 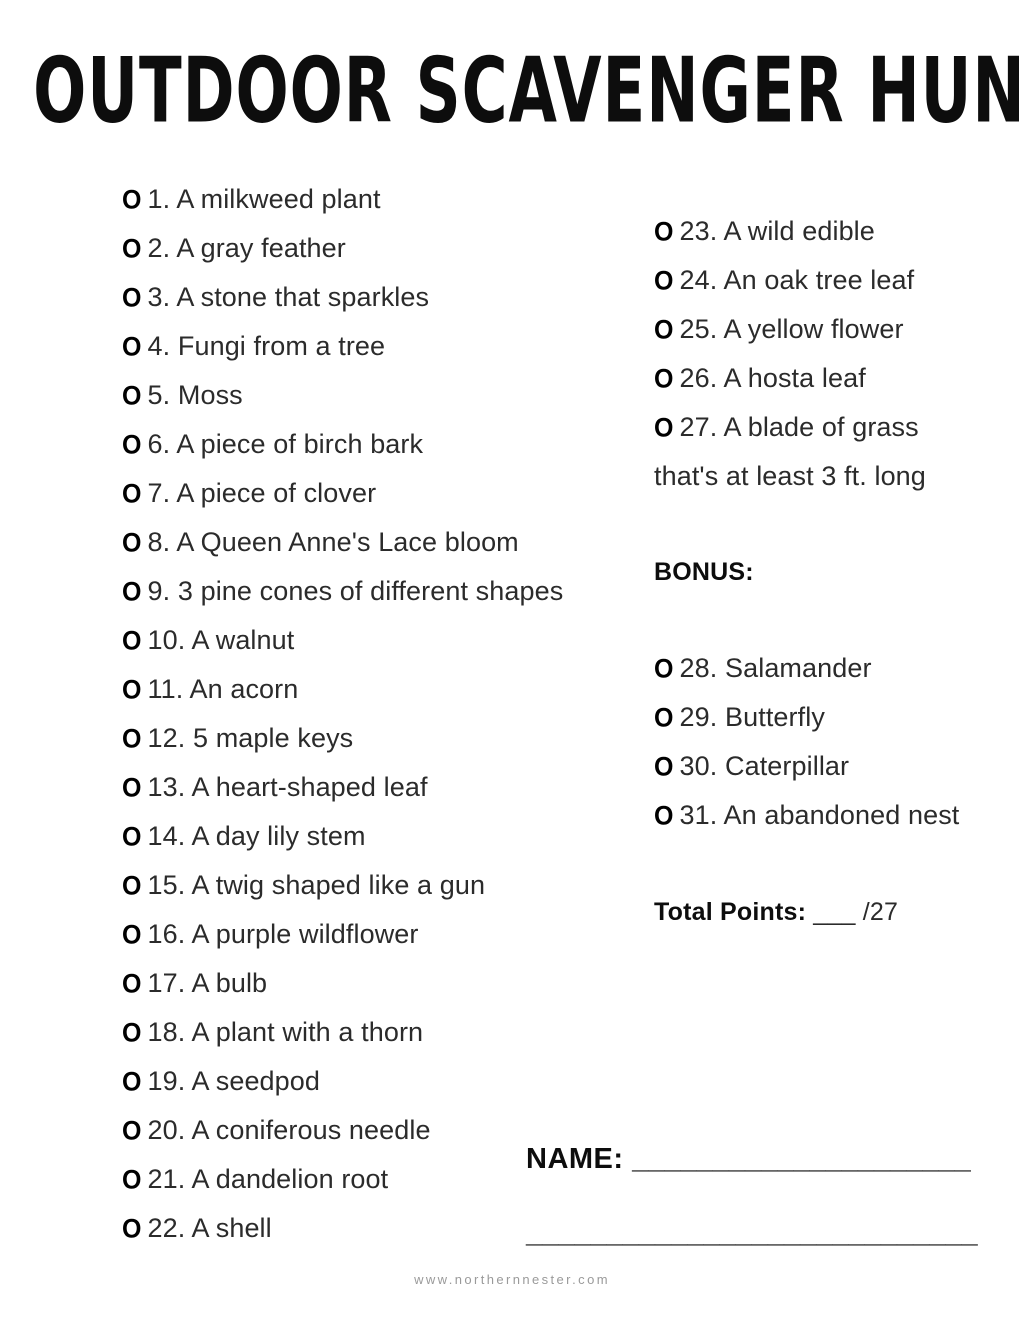 I want to click on checklist-item: O 30. Caterpillar, so click(x=809, y=766).